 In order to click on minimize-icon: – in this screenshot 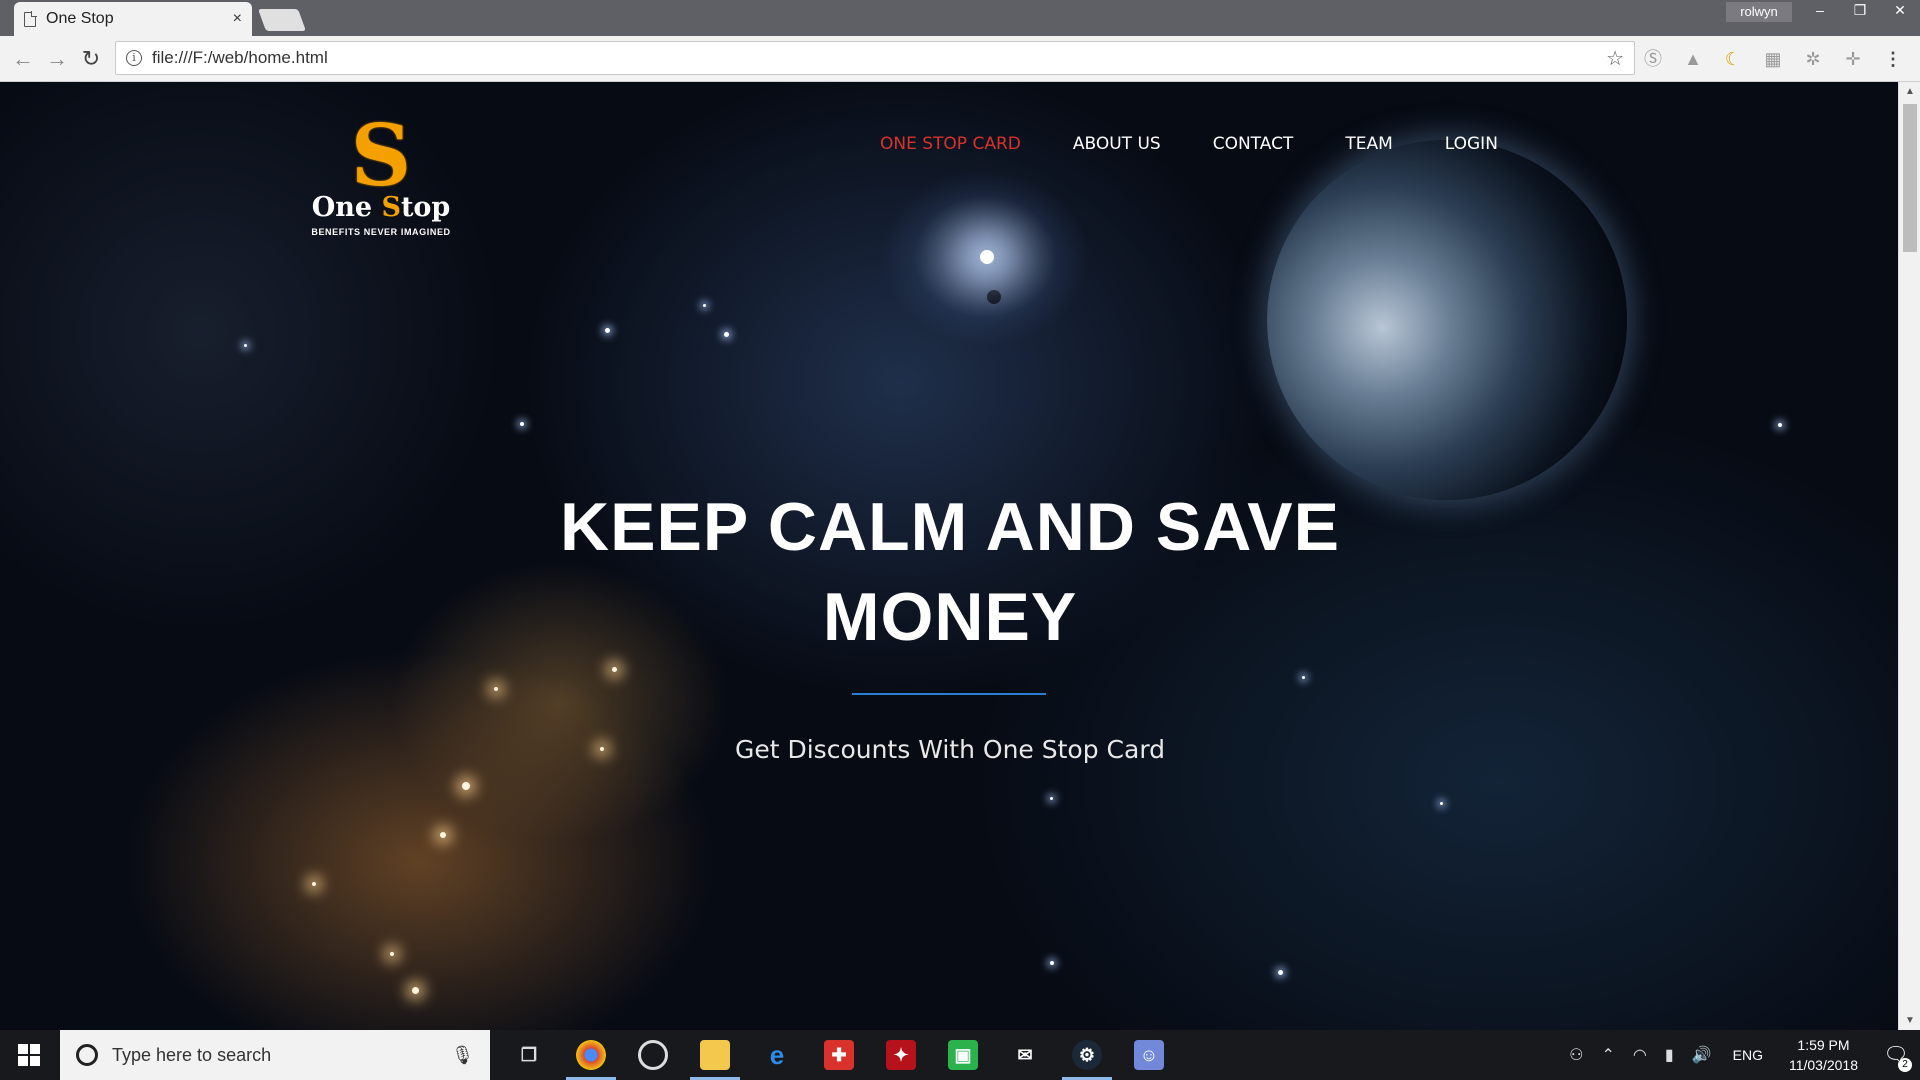, I will do `click(1820, 11)`.